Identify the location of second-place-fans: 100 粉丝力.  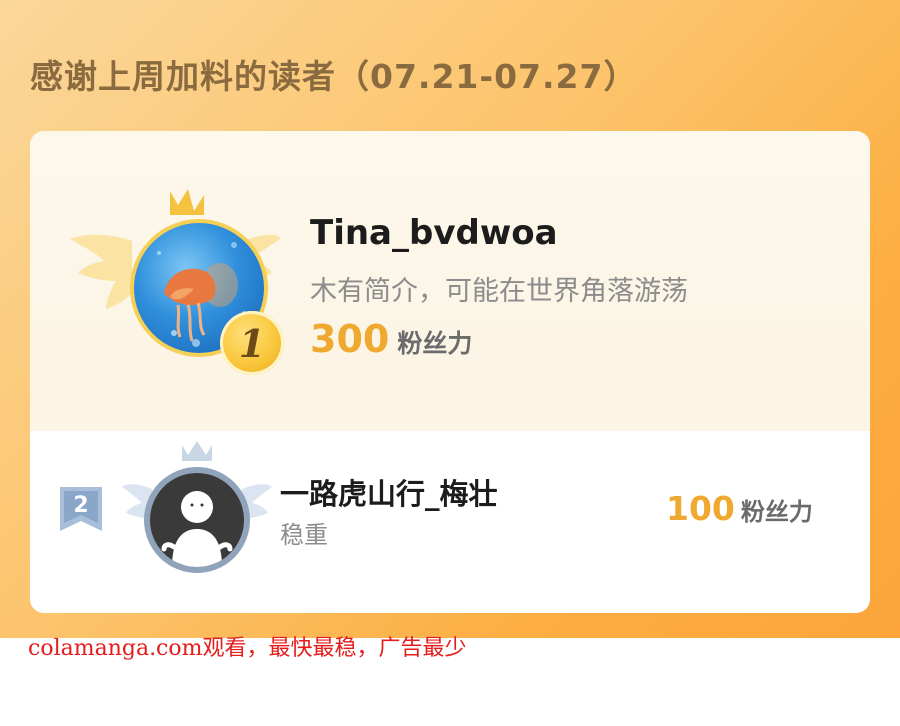
(739, 508).